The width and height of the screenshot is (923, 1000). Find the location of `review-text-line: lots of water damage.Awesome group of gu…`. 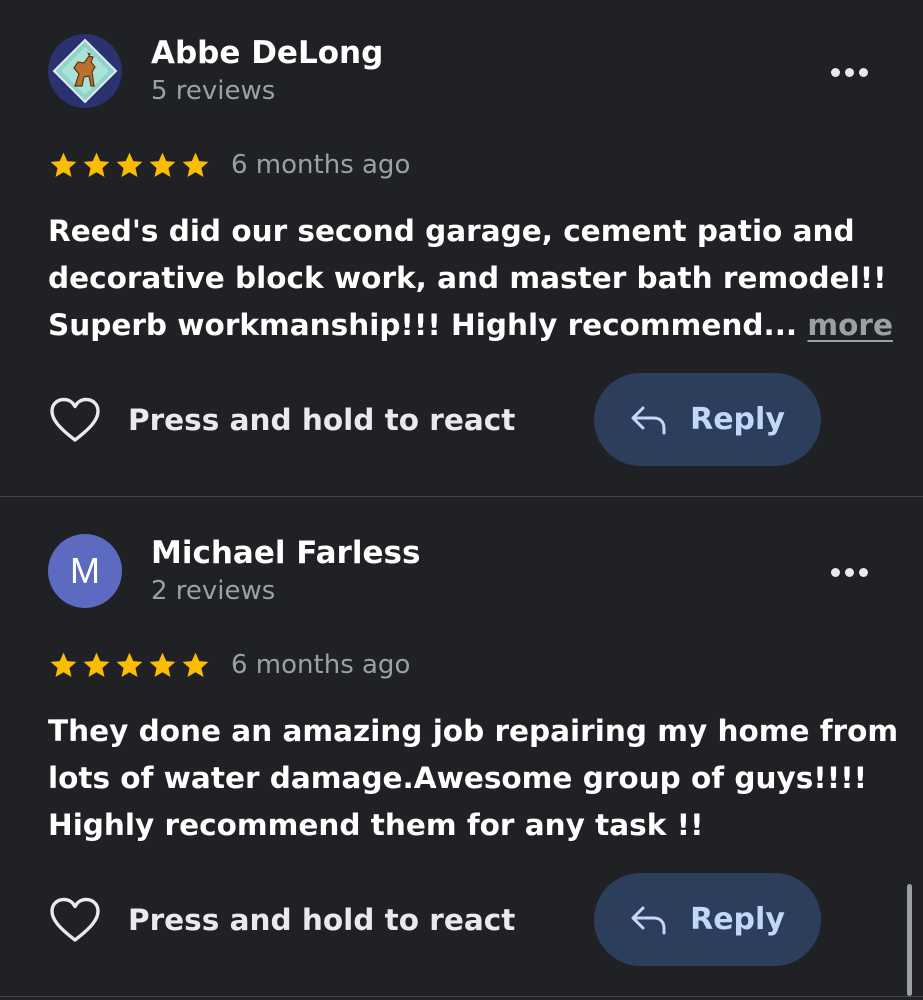

review-text-line: lots of water damage.Awesome group of gu… is located at coordinates (458, 778).